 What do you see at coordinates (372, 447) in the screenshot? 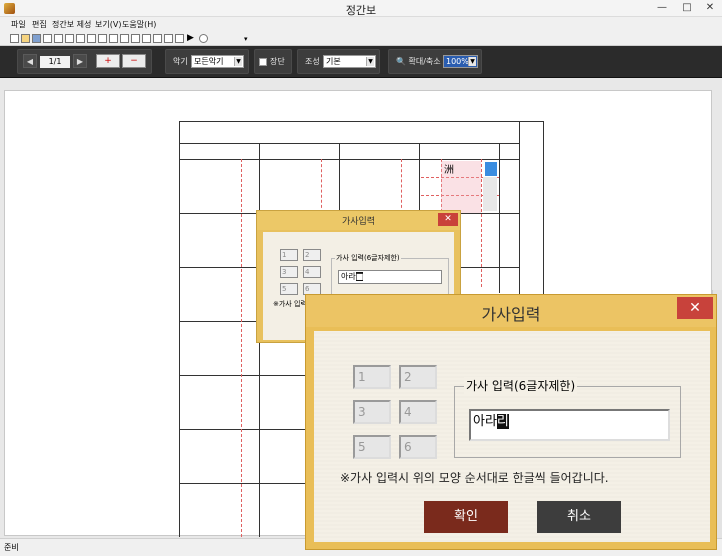
I see `syllable-box-5: 5` at bounding box center [372, 447].